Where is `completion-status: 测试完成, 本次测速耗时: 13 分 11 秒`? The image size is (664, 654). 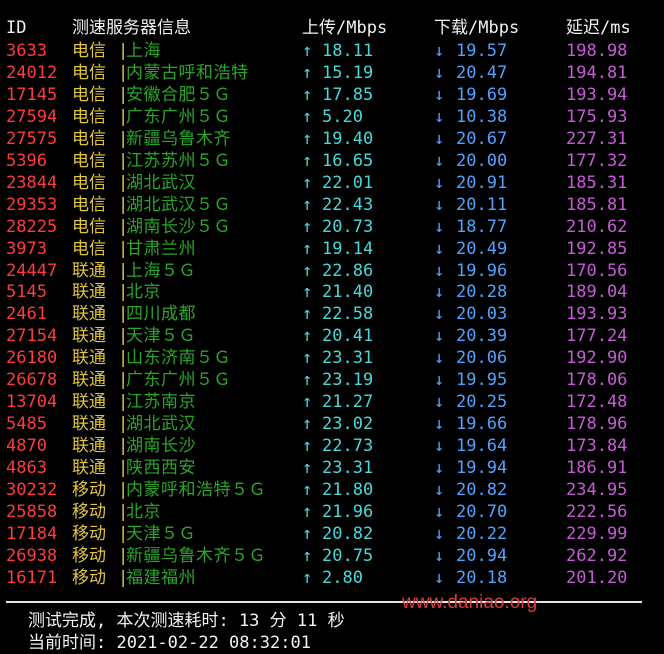 completion-status: 测试完成, 本次测速耗时: 13 分 11 秒 is located at coordinates (186, 621).